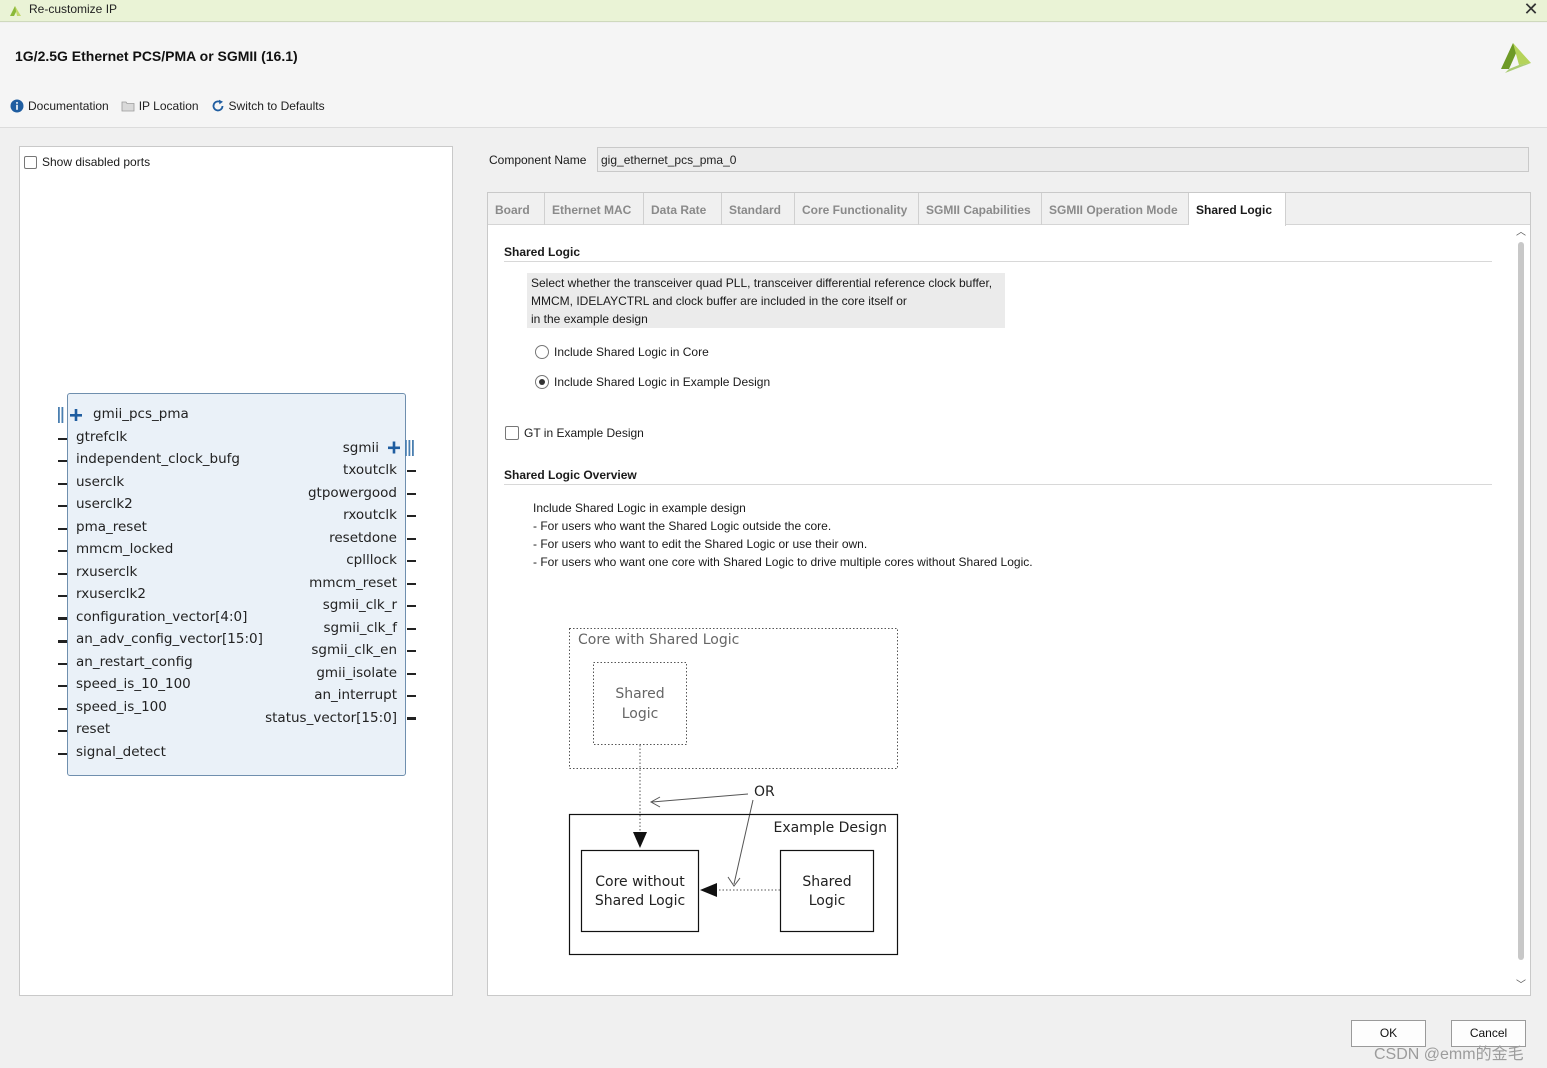  Describe the element at coordinates (1521, 986) in the screenshot. I see `scroll-down-icon: ﹀` at that location.